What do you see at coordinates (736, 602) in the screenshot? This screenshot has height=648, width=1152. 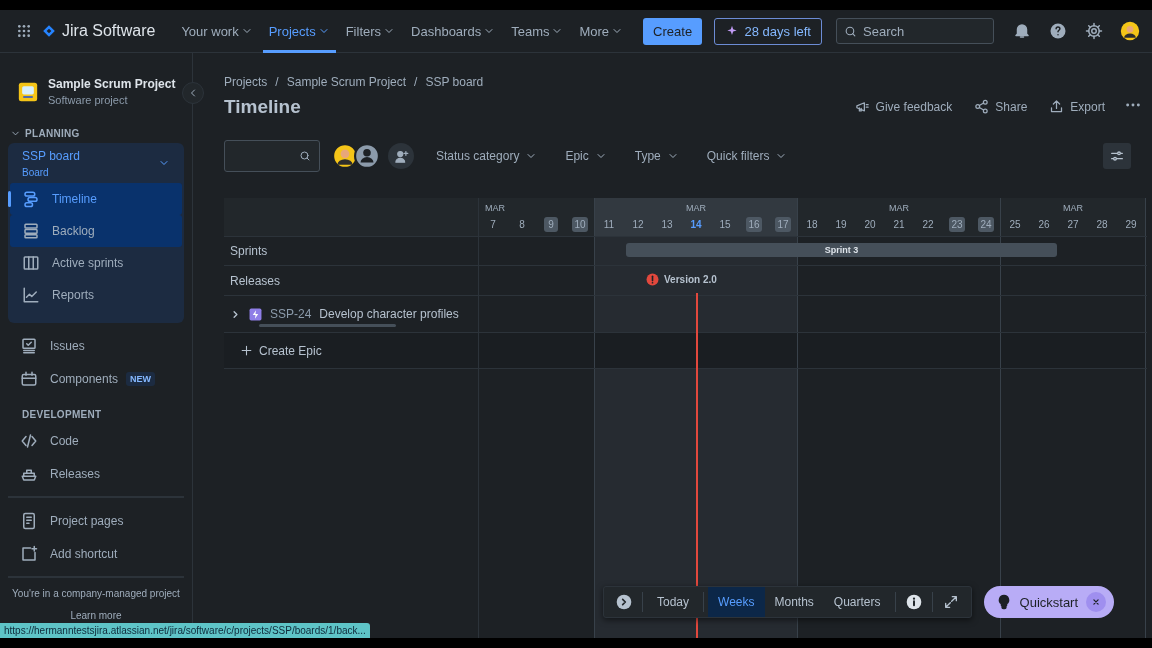 I see `zoom-tab: Weeks` at bounding box center [736, 602].